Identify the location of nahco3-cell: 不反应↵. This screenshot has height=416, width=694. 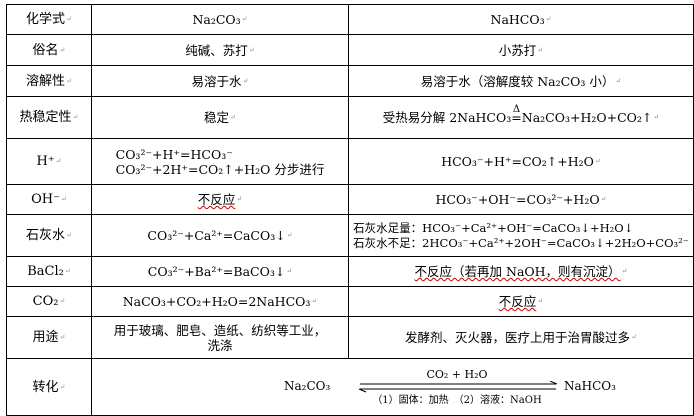
(521, 301).